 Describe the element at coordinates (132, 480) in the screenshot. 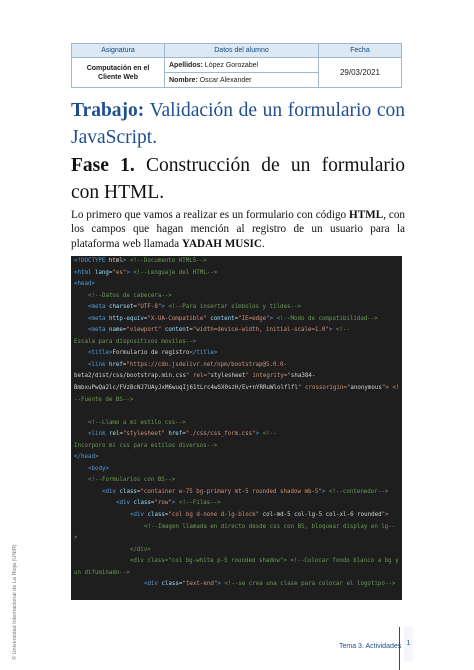

I see `code-line: <!--Formularios con BS-->` at that location.